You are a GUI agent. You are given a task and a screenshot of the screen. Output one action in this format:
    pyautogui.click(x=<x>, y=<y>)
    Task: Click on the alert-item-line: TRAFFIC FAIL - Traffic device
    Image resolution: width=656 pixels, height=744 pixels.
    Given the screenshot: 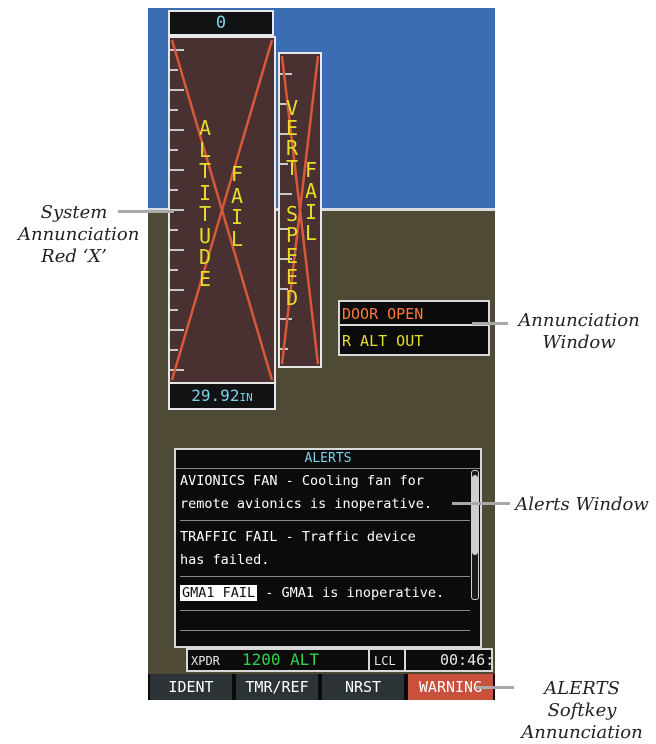 What is the action you would take?
    pyautogui.click(x=298, y=537)
    